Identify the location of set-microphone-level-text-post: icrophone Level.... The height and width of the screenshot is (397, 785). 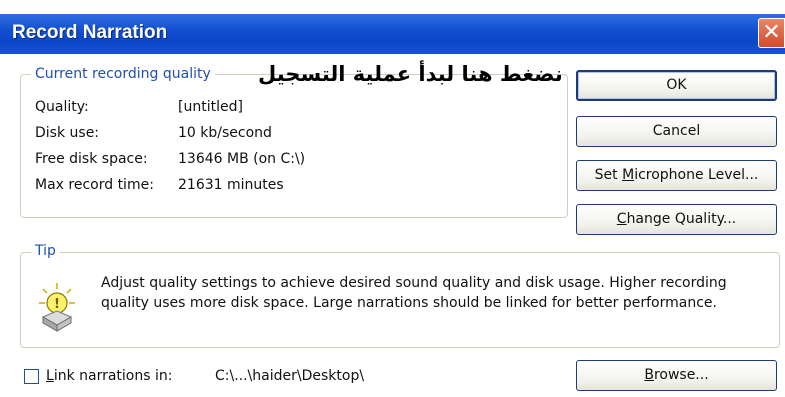
(696, 175).